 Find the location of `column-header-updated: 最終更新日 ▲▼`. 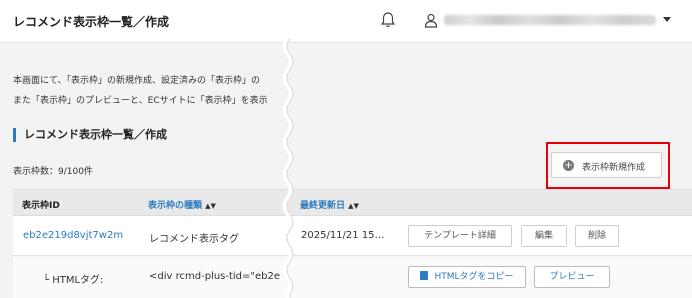

column-header-updated: 最終更新日 ▲▼ is located at coordinates (329, 204).